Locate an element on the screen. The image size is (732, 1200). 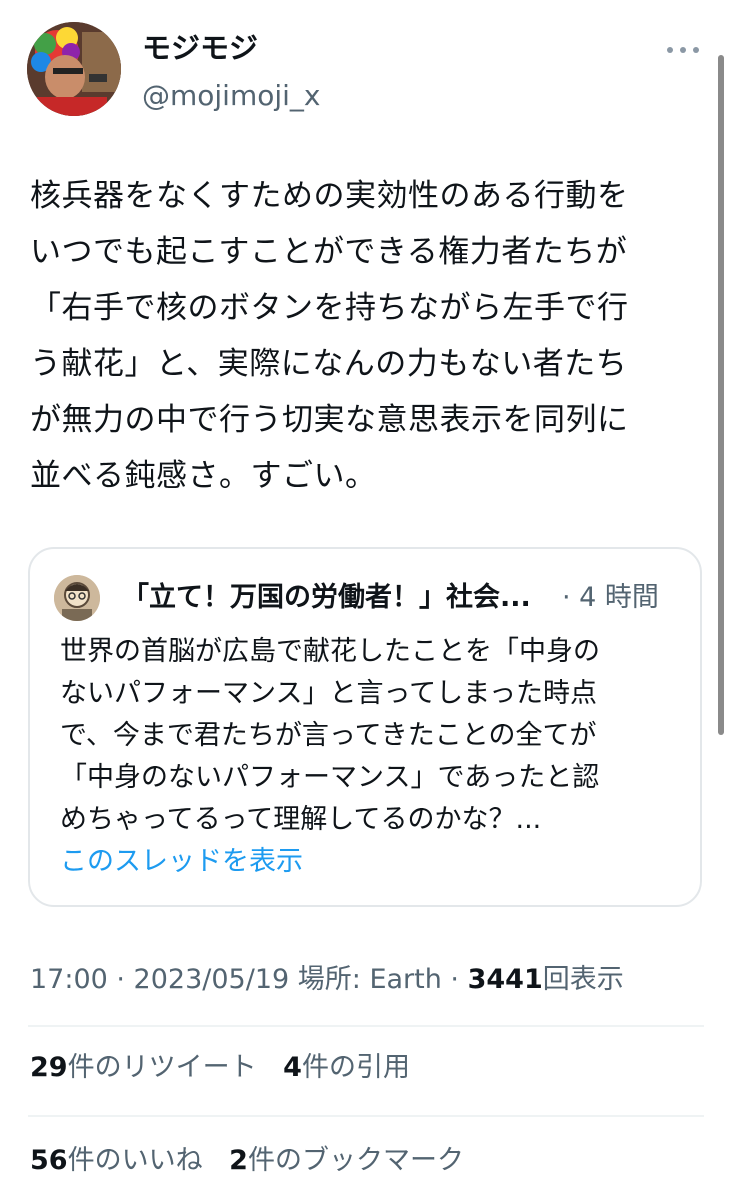
quotes-count: 4 is located at coordinates (292, 1067).